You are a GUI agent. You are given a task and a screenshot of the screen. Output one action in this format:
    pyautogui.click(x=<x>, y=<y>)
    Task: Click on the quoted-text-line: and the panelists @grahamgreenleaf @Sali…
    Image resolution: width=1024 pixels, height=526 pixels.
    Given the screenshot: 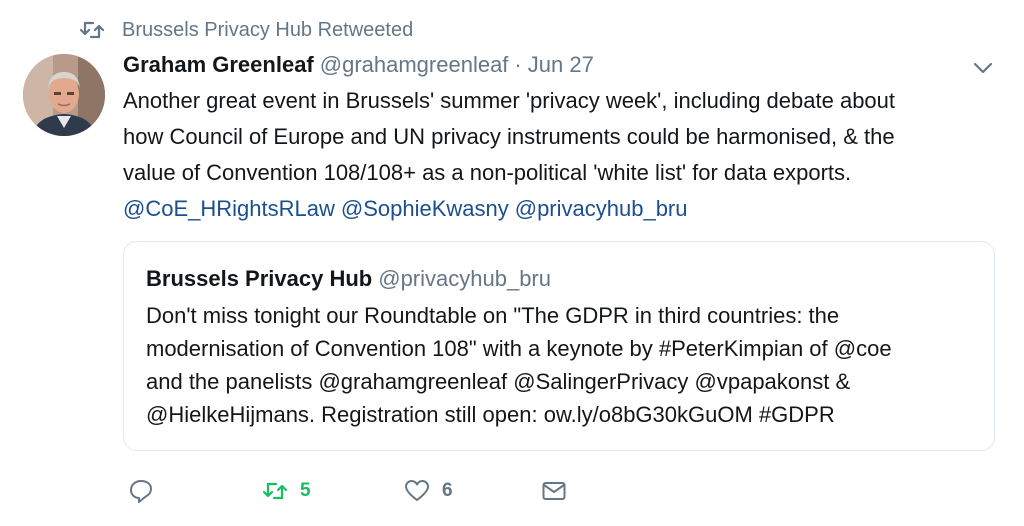 What is the action you would take?
    pyautogui.click(x=498, y=381)
    